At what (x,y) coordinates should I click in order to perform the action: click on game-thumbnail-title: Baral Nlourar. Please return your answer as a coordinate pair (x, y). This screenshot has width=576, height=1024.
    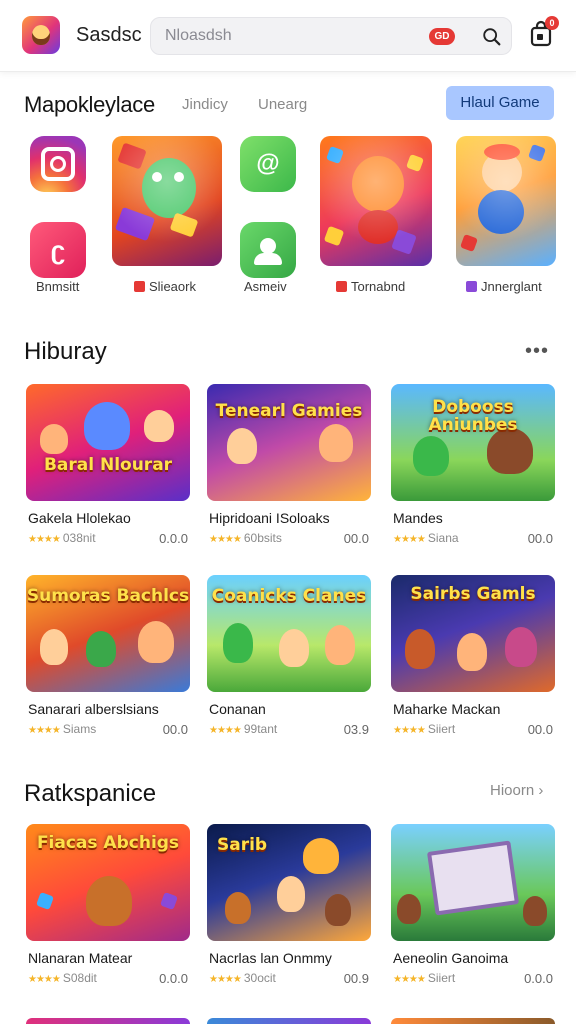
    Looking at the image, I should click on (108, 465).